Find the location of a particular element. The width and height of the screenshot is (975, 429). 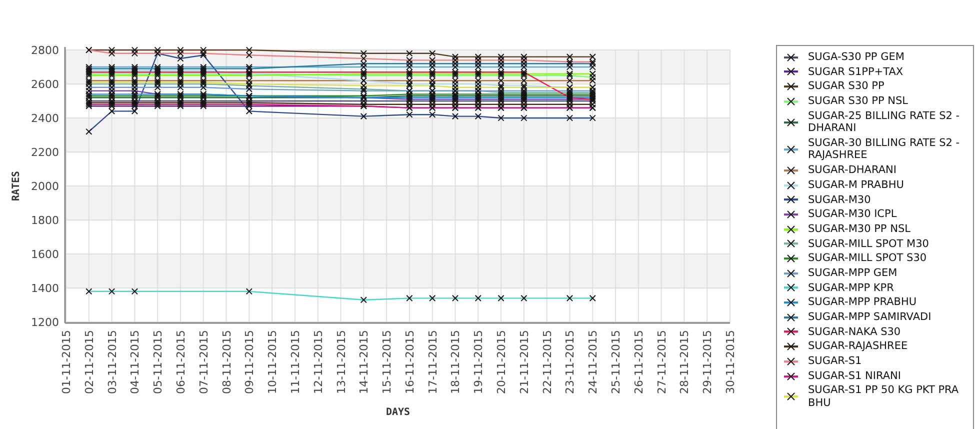

legend-label: SUGAR-M PRABHU is located at coordinates (856, 185).